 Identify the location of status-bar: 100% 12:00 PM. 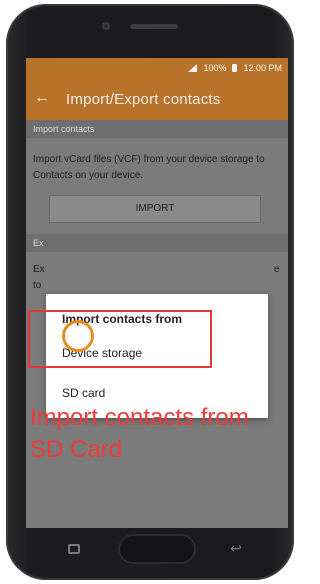
(157, 68).